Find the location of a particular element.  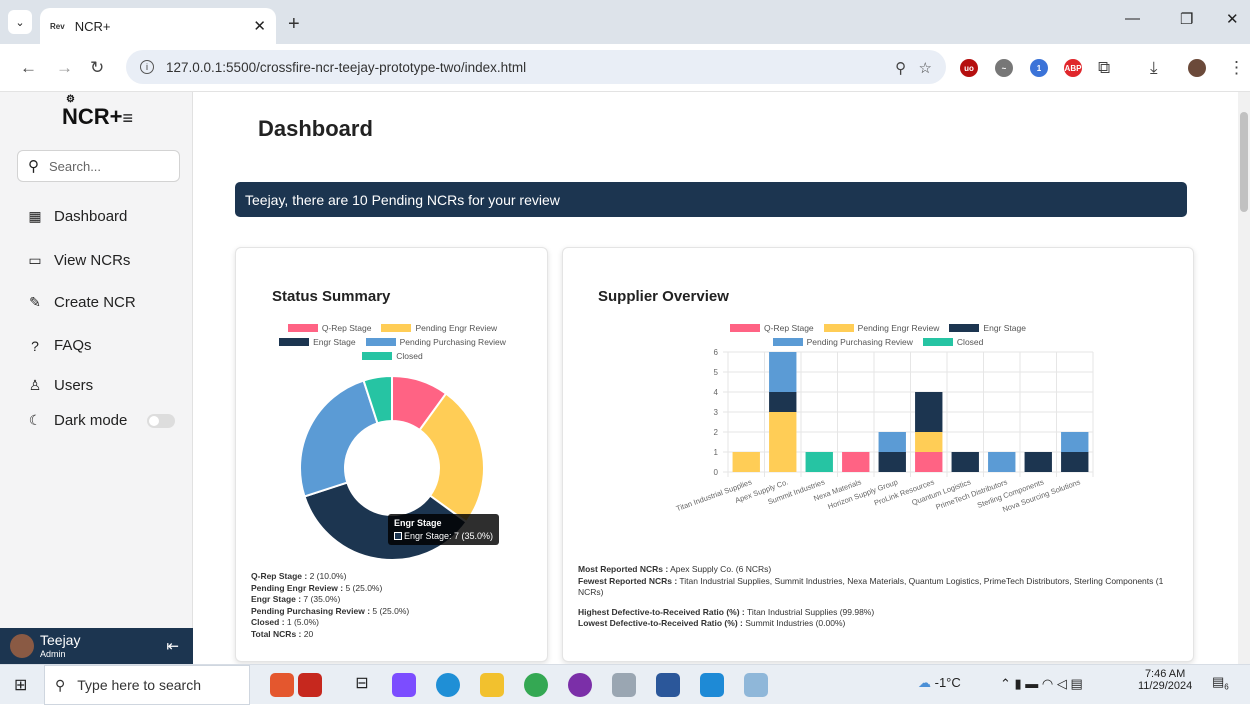

logout-icon: ⇤ is located at coordinates (172, 646).